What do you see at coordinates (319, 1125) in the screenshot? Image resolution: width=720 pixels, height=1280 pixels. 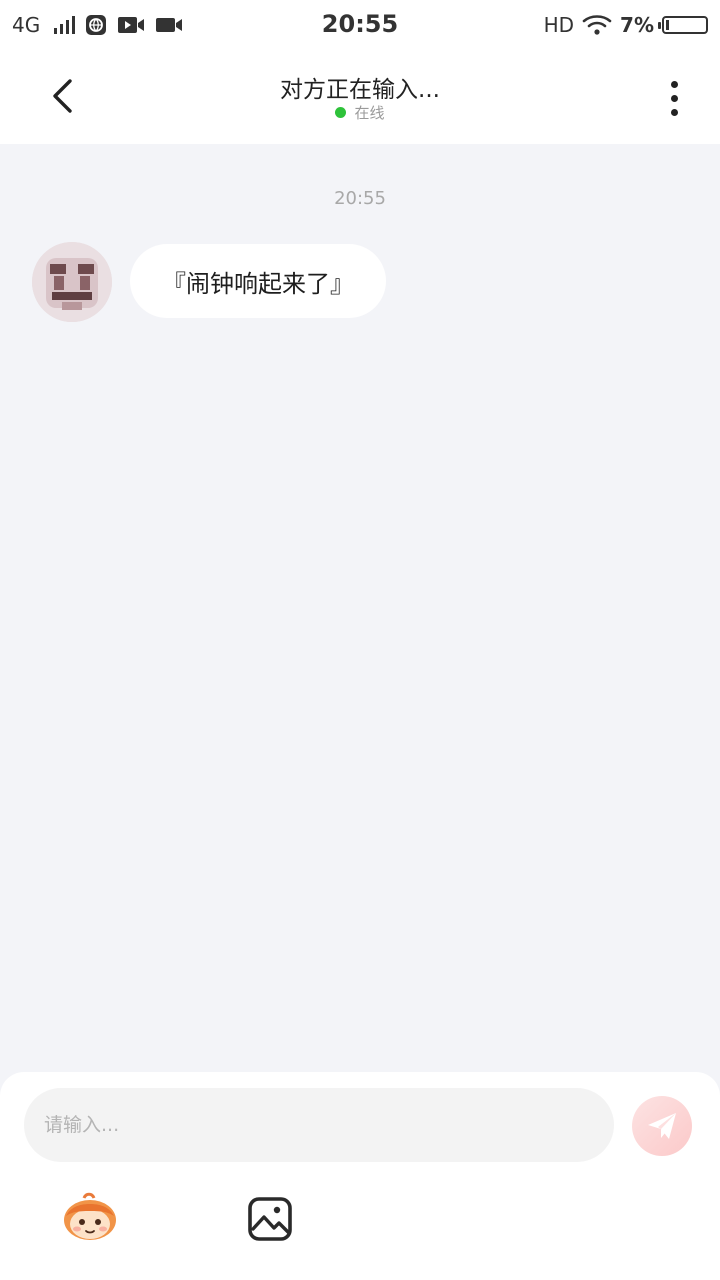 I see `message-input` at bounding box center [319, 1125].